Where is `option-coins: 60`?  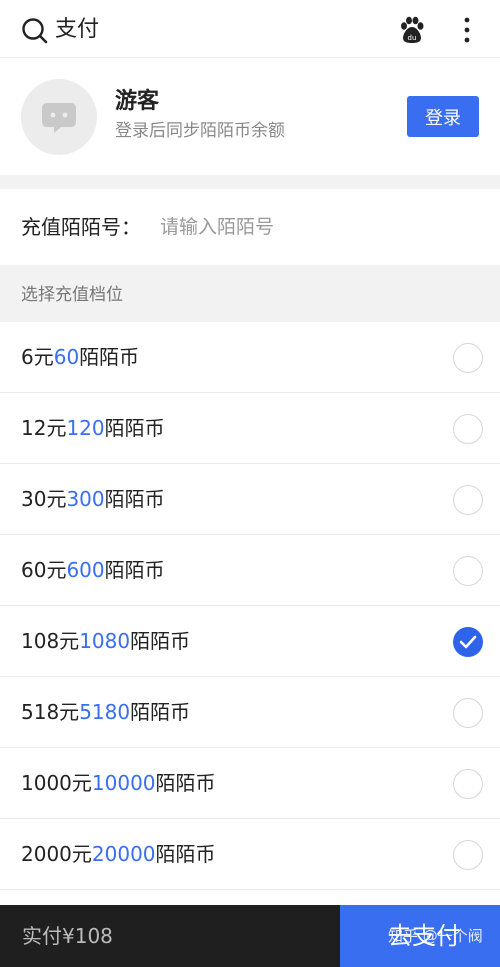 option-coins: 60 is located at coordinates (66, 357).